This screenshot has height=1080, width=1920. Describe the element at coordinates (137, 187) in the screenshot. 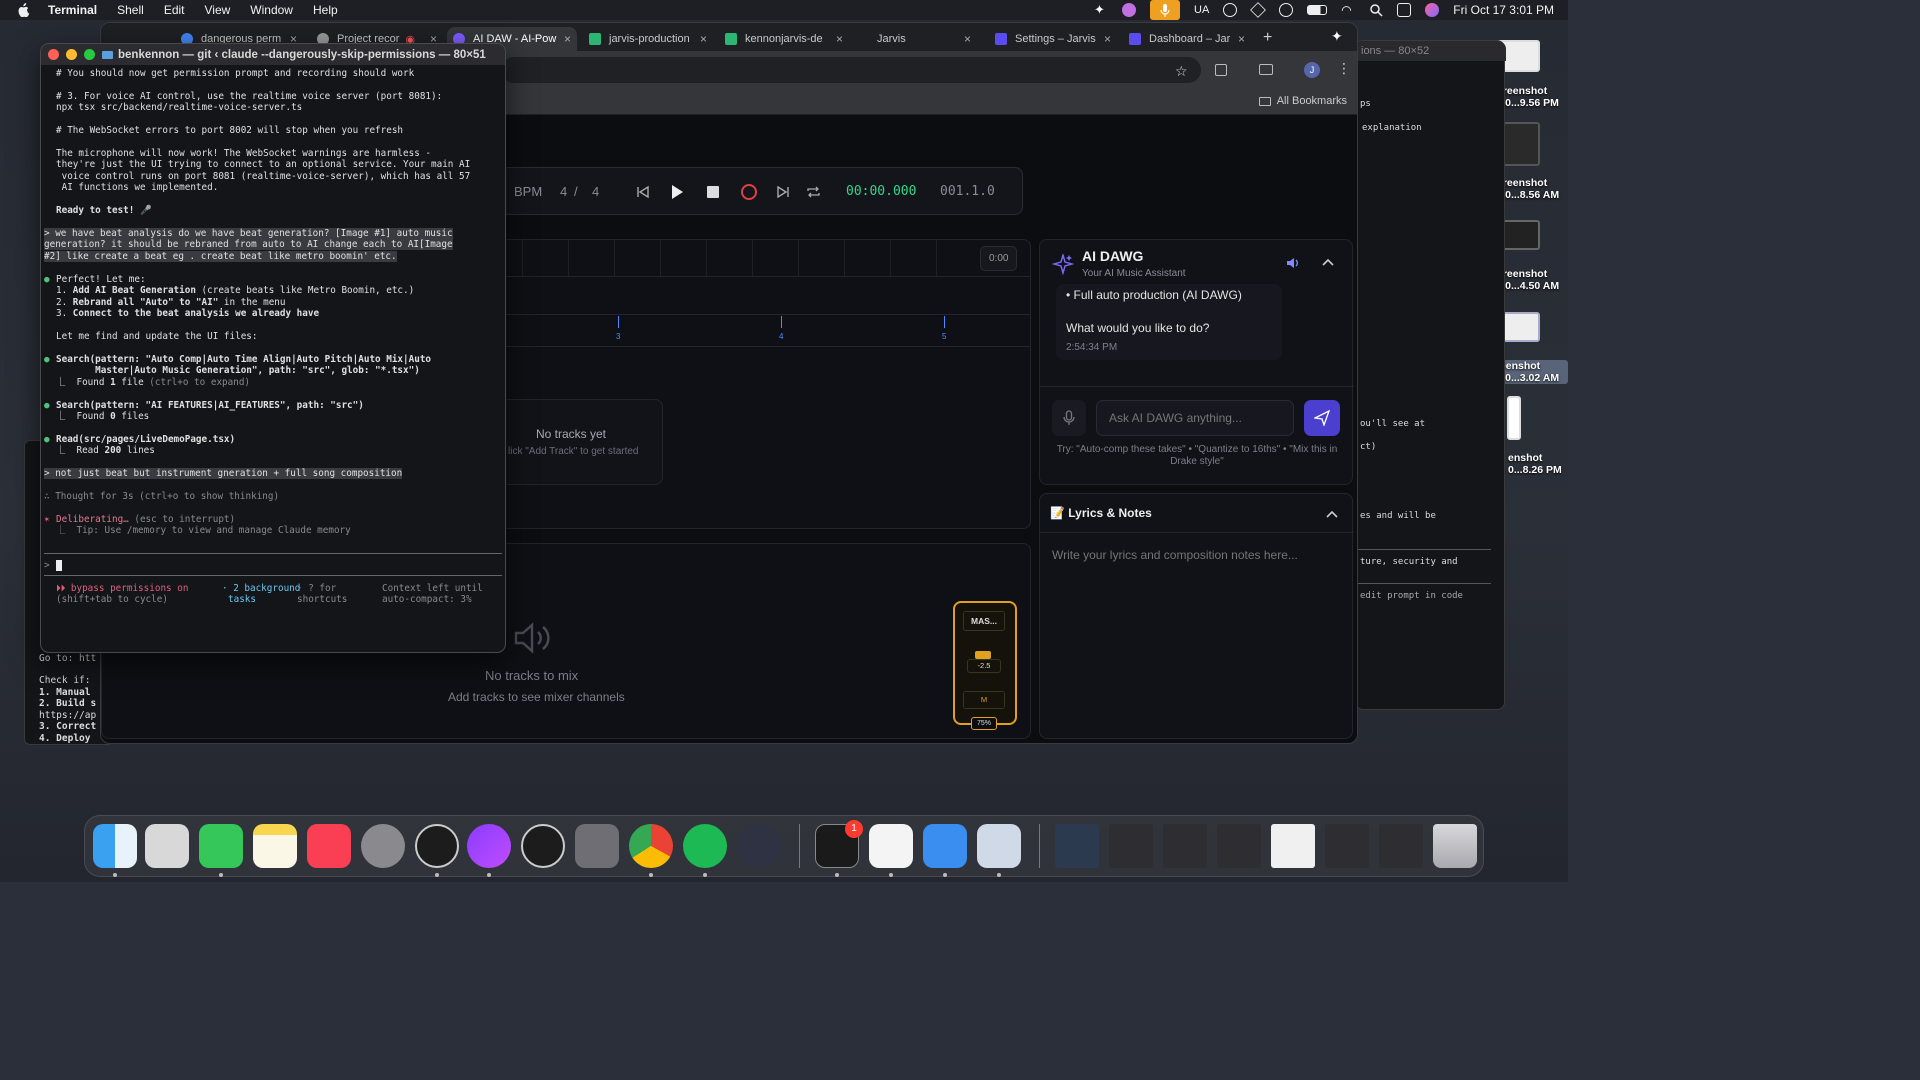

I see `terminal-line: AI functions we implemented.` at that location.